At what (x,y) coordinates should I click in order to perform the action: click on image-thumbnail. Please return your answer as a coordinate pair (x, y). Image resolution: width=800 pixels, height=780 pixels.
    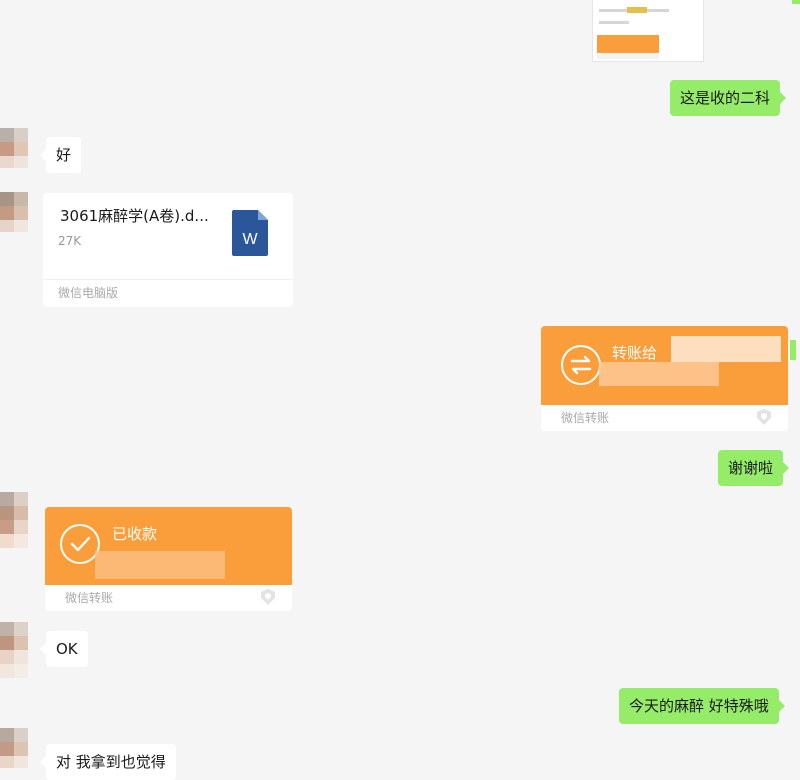
    Looking at the image, I should click on (648, 31).